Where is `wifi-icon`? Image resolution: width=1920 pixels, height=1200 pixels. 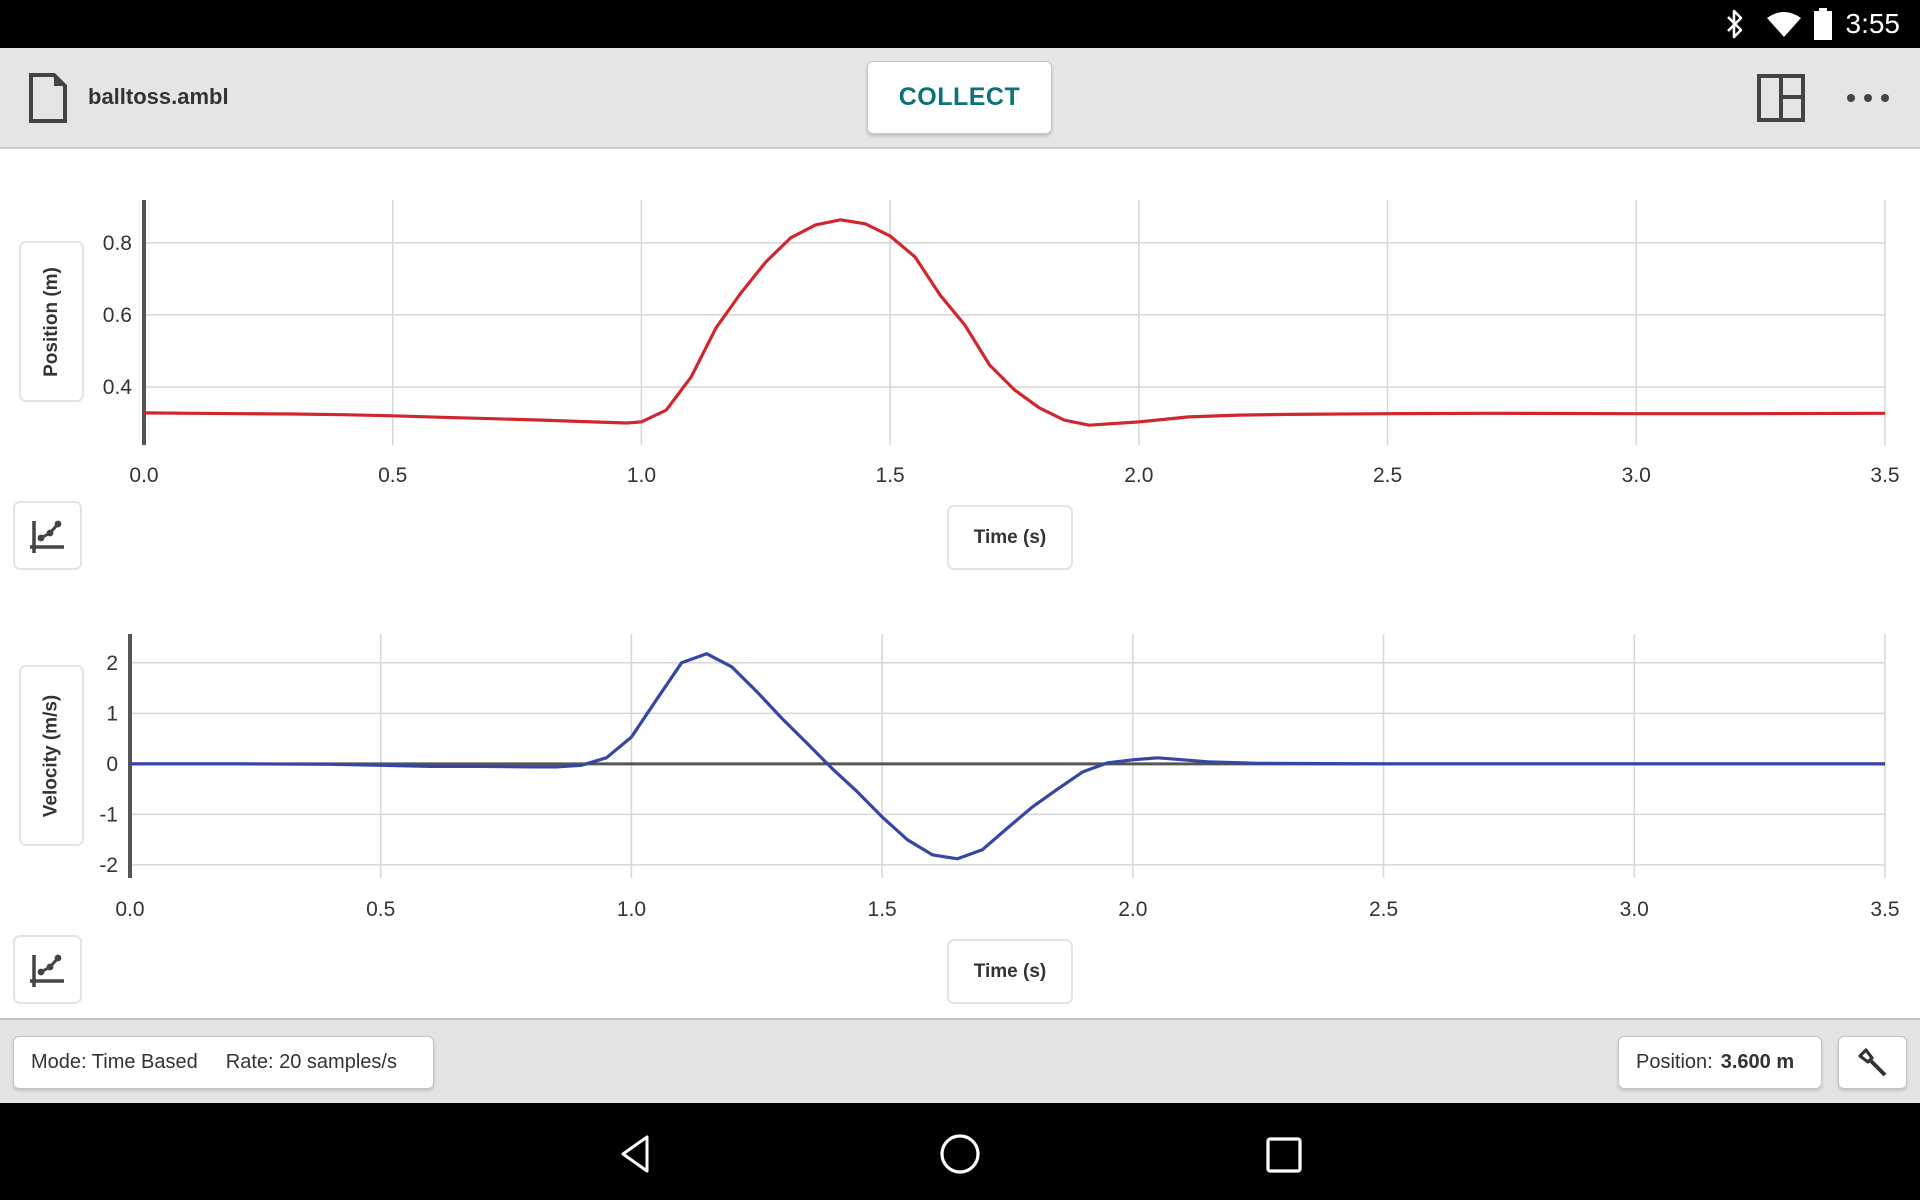
wifi-icon is located at coordinates (1784, 24).